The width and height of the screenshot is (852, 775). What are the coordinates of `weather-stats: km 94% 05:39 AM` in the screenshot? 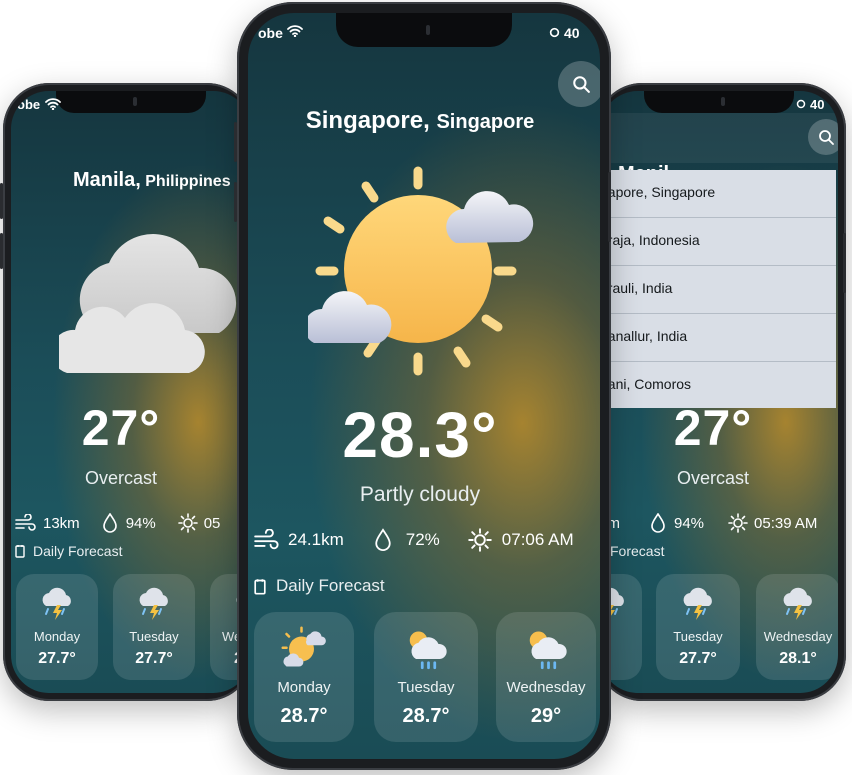 It's located at (708, 523).